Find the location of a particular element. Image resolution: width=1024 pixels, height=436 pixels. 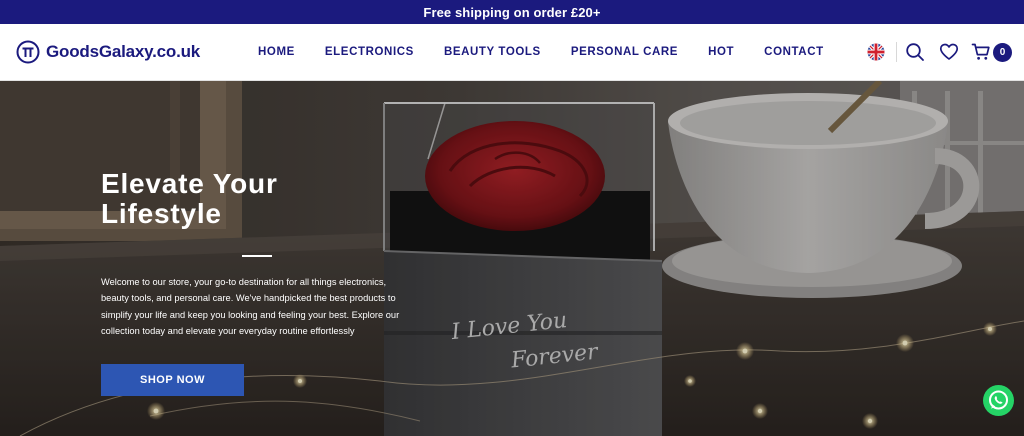

hero-title: Elevate Your Lifestyle is located at coordinates (189, 198).